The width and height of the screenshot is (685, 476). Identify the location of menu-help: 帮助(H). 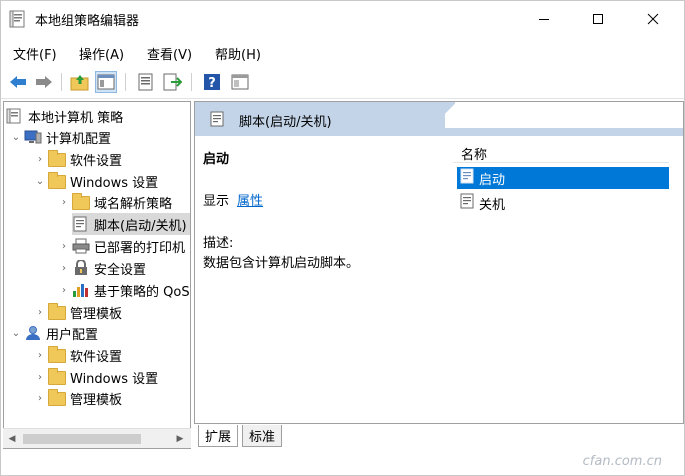
(238, 53).